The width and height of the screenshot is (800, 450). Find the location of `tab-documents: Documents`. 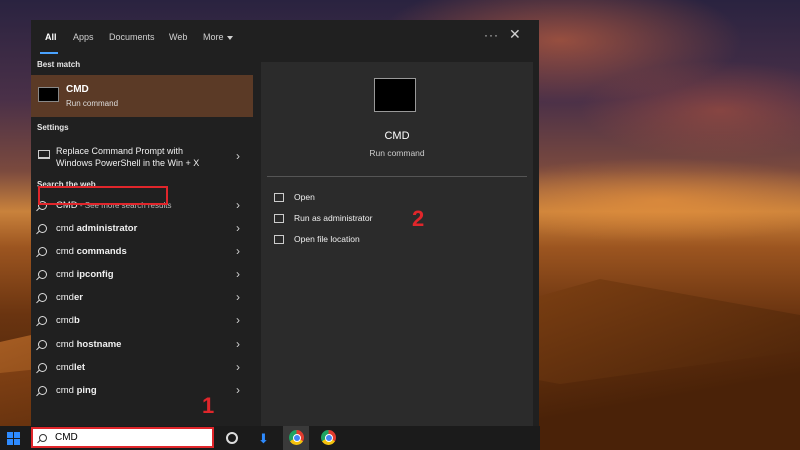

tab-documents: Documents is located at coordinates (132, 37).